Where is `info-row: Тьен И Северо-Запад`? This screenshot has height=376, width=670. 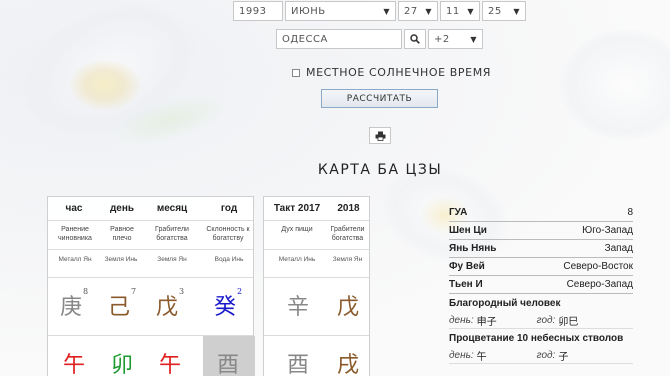 info-row: Тьен И Северо-Запад is located at coordinates (541, 285).